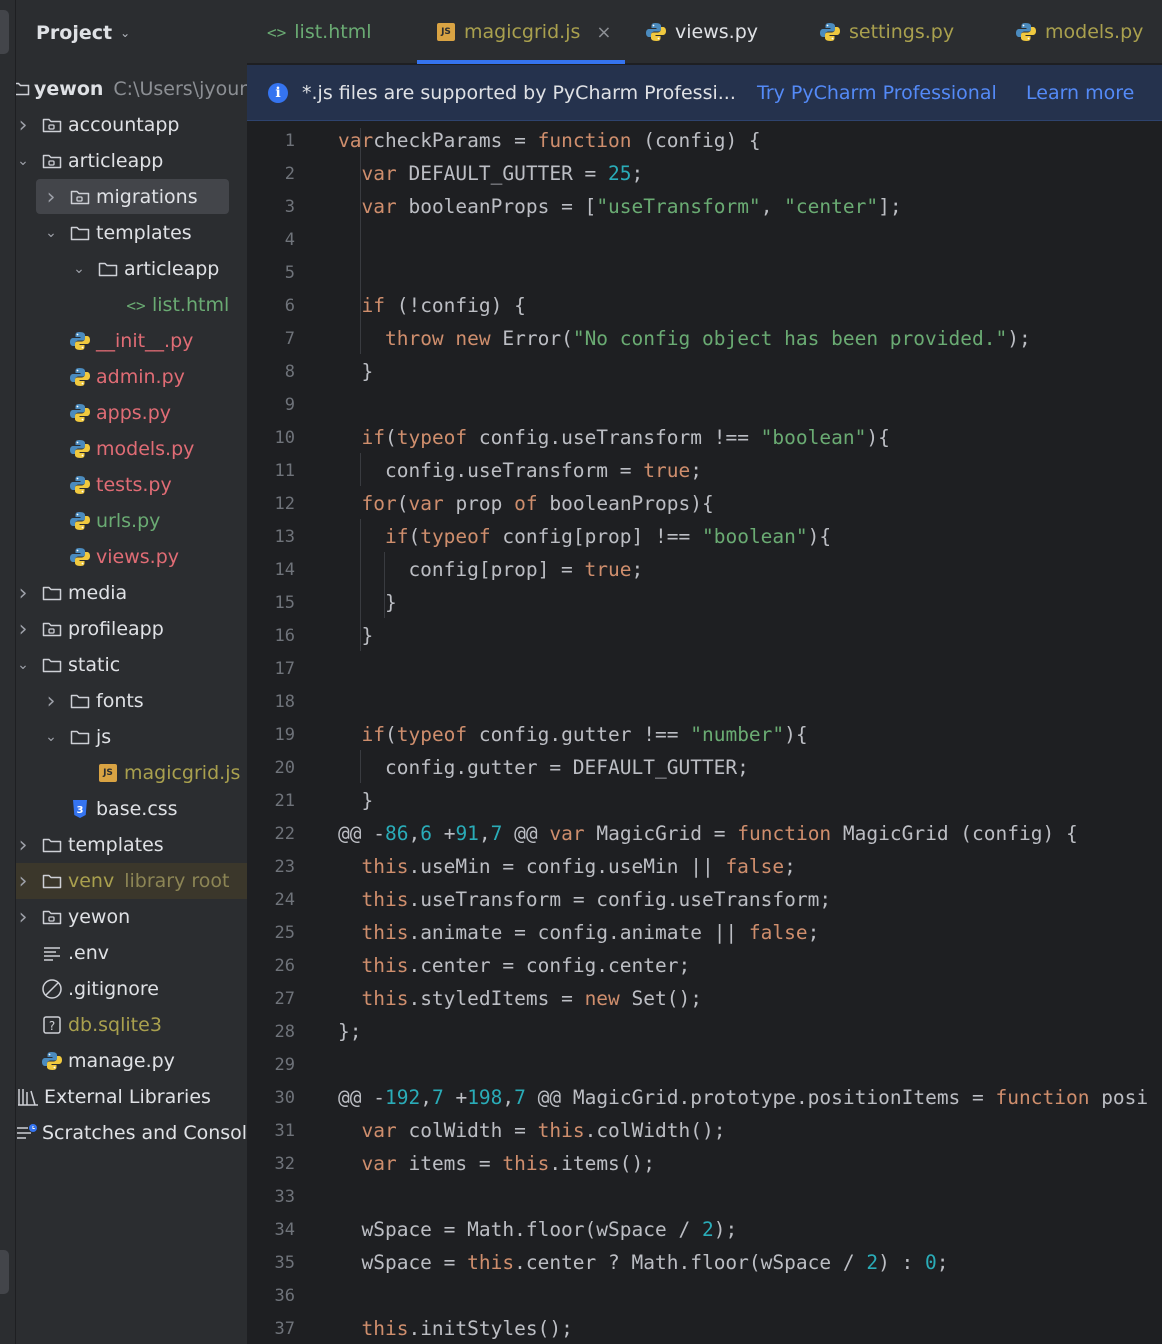  What do you see at coordinates (289, 240) in the screenshot?
I see `line-number: 4` at bounding box center [289, 240].